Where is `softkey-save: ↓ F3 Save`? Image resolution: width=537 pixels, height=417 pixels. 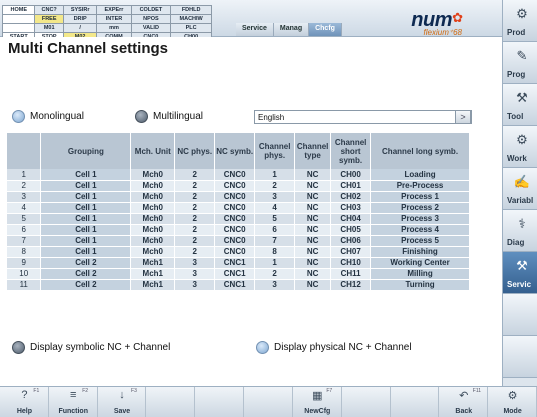 softkey-save: ↓ F3 Save is located at coordinates (122, 402).